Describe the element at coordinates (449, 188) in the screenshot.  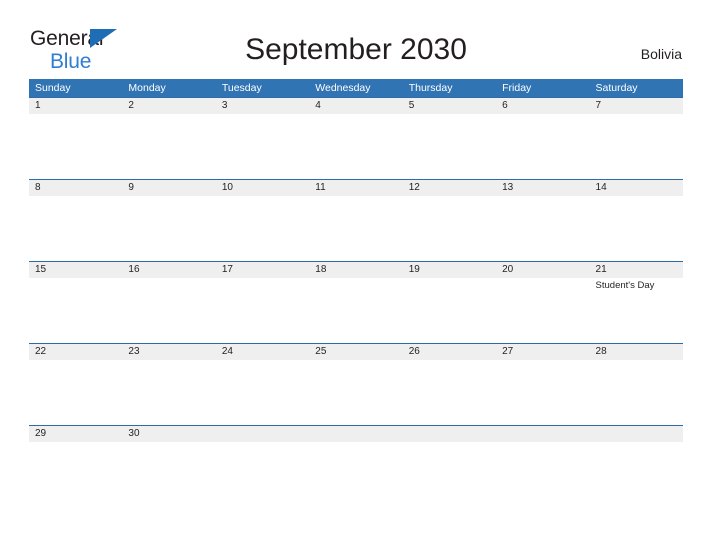
I see `day-number: 12` at that location.